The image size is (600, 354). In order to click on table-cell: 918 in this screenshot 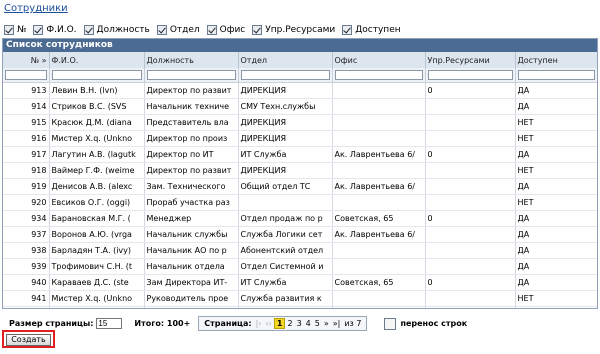, I will do `click(26, 170)`.